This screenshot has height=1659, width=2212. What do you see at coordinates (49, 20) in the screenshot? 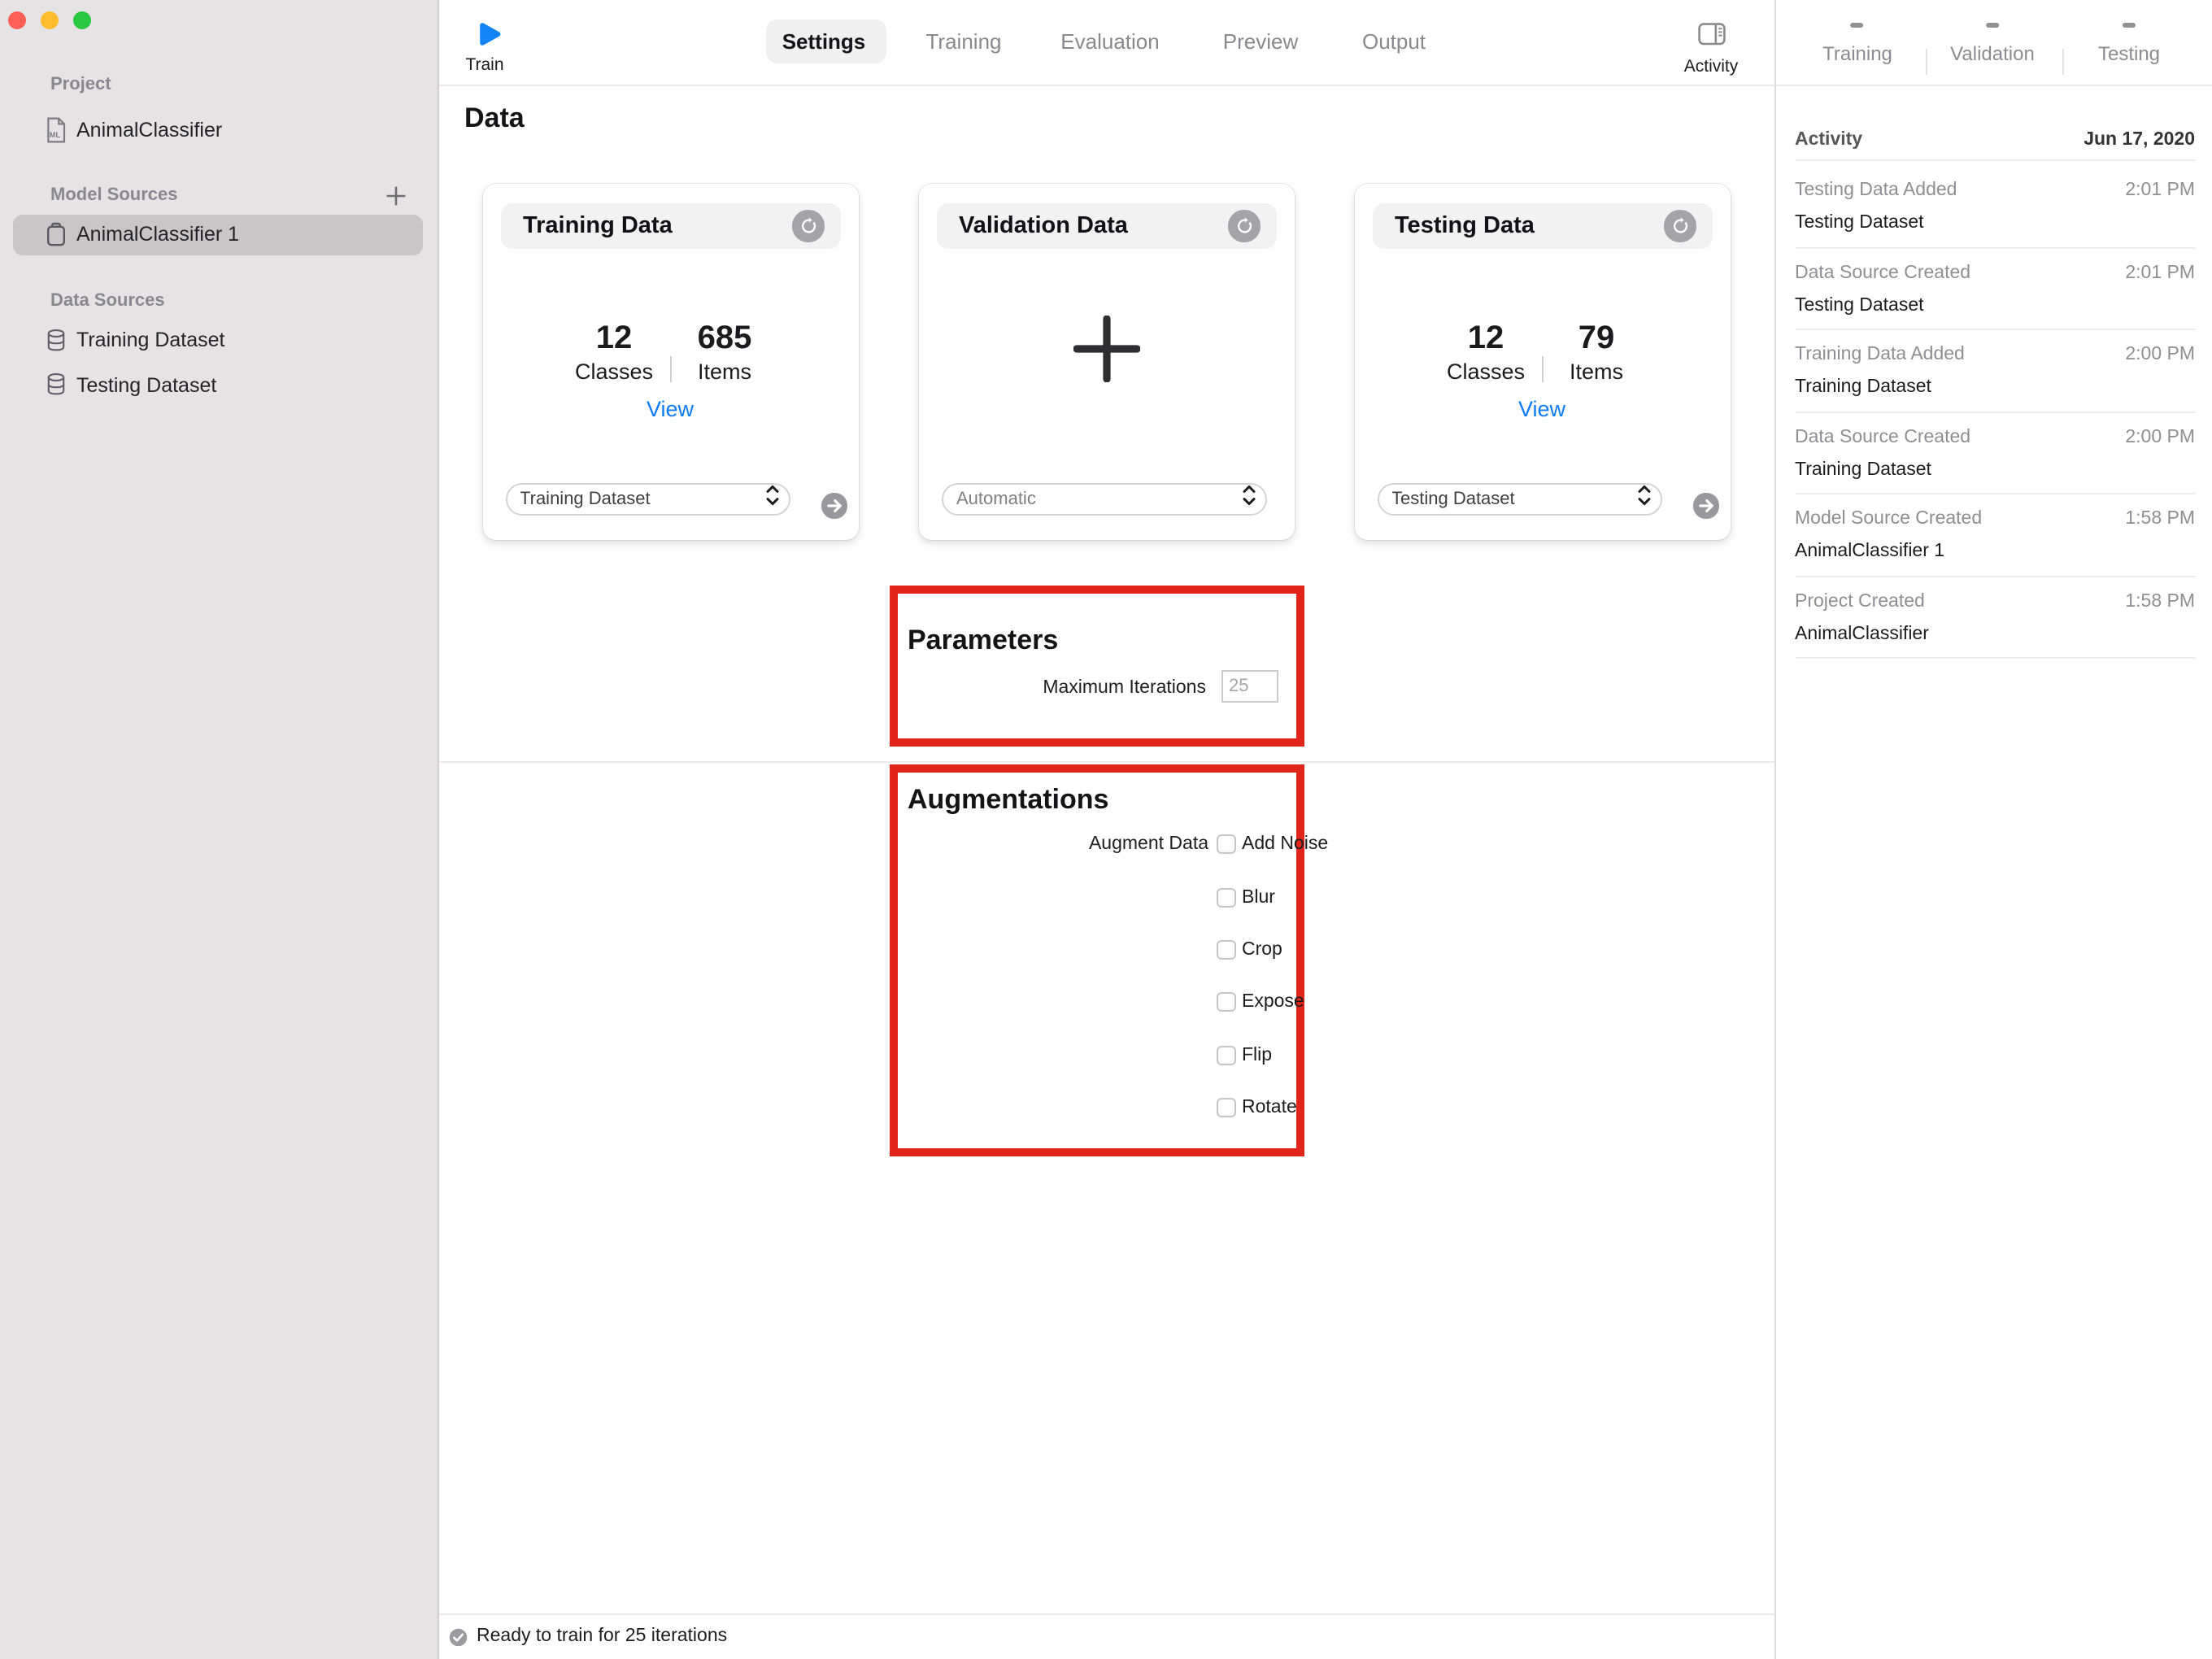
I see `minimize-window-button` at bounding box center [49, 20].